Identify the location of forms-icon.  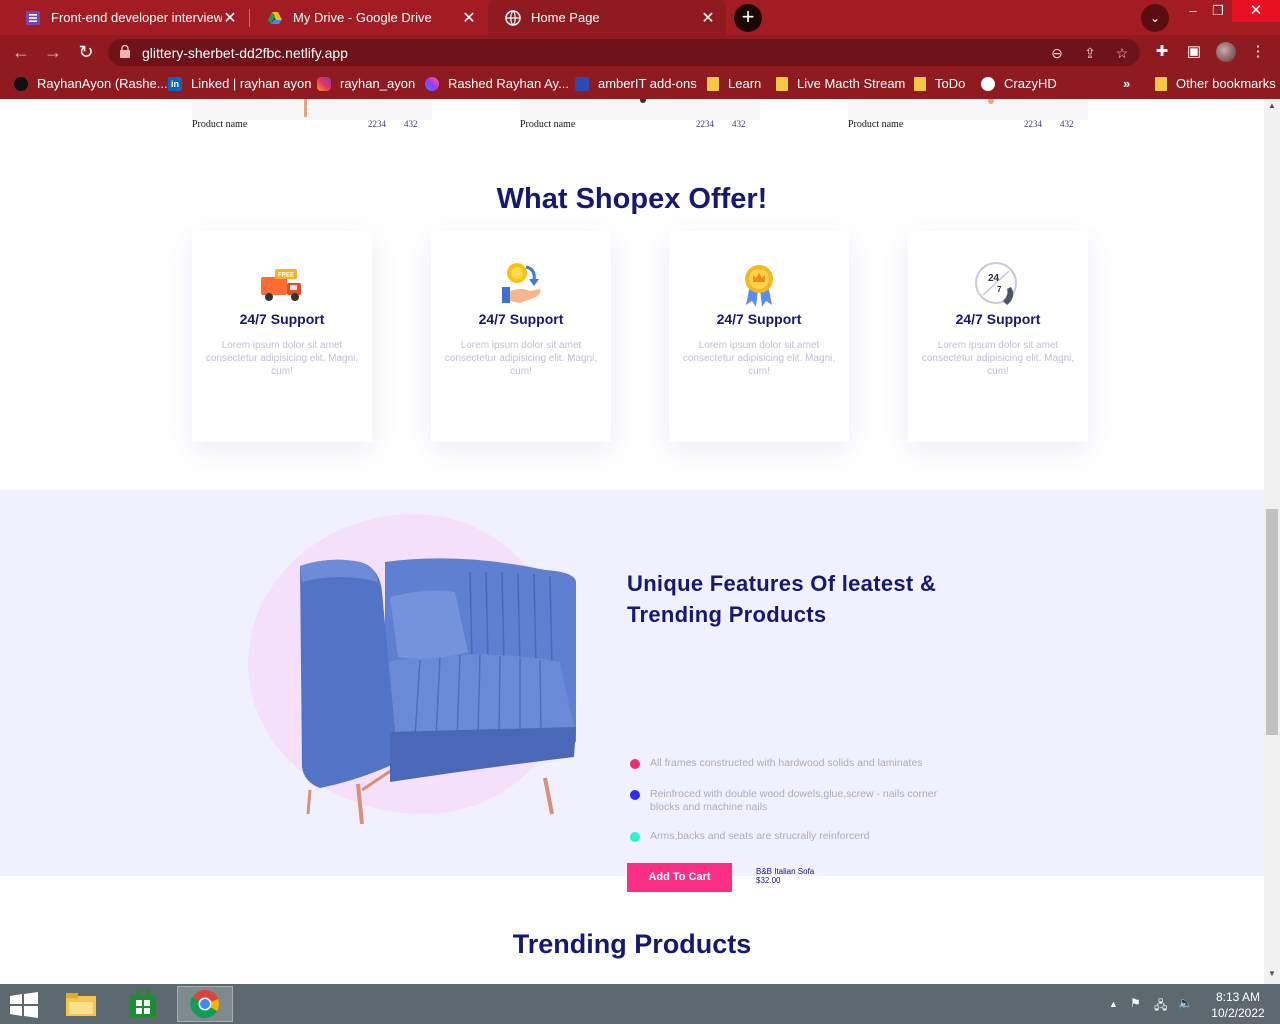
(33, 18).